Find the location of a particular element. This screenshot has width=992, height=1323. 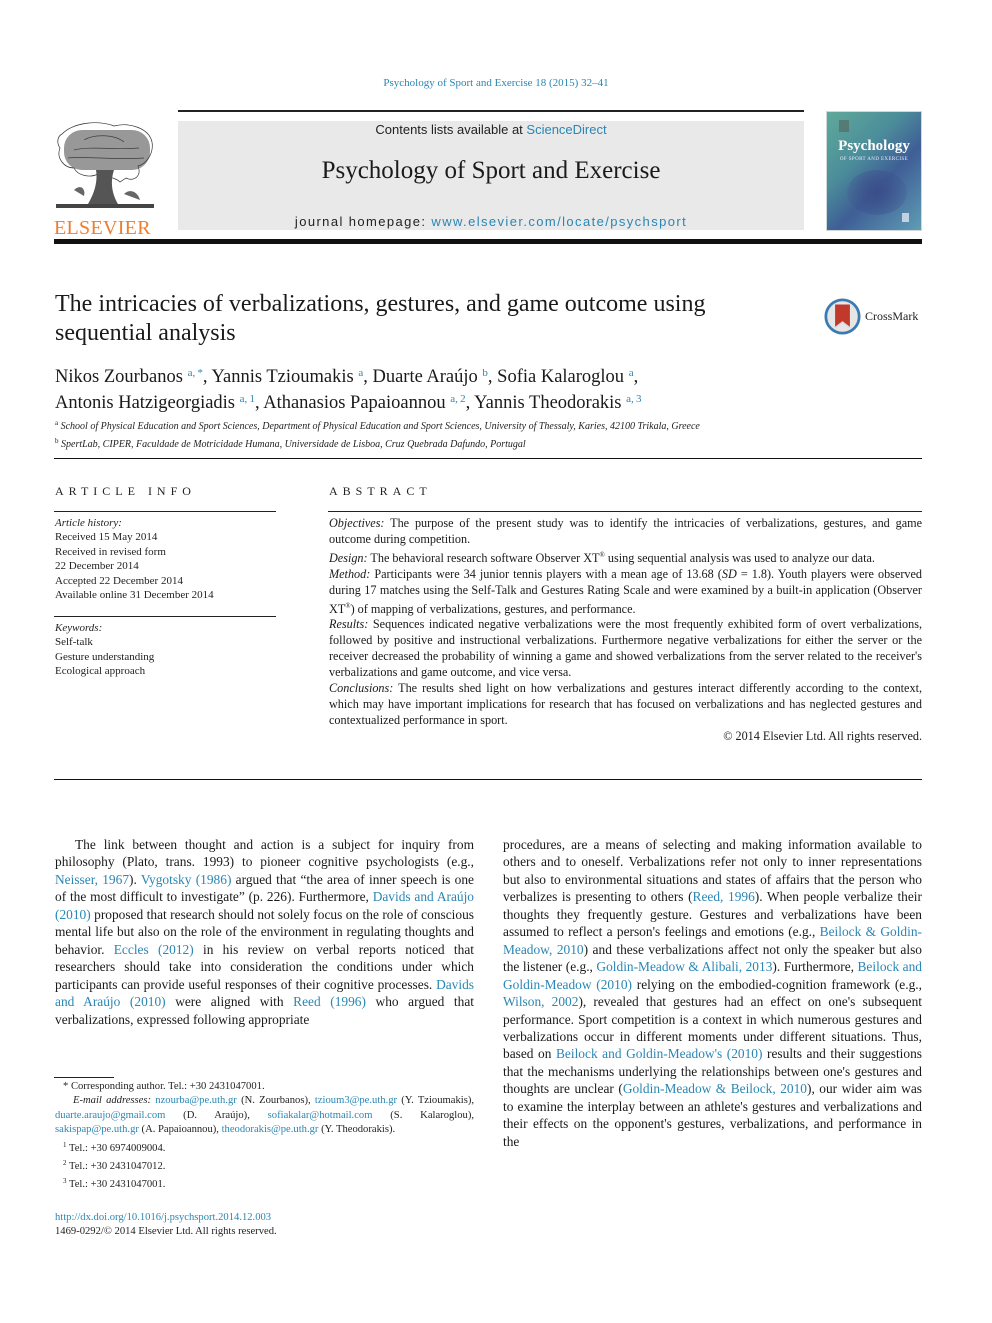

journal-title: Psychology of Sport and Exercise is located at coordinates (491, 170).